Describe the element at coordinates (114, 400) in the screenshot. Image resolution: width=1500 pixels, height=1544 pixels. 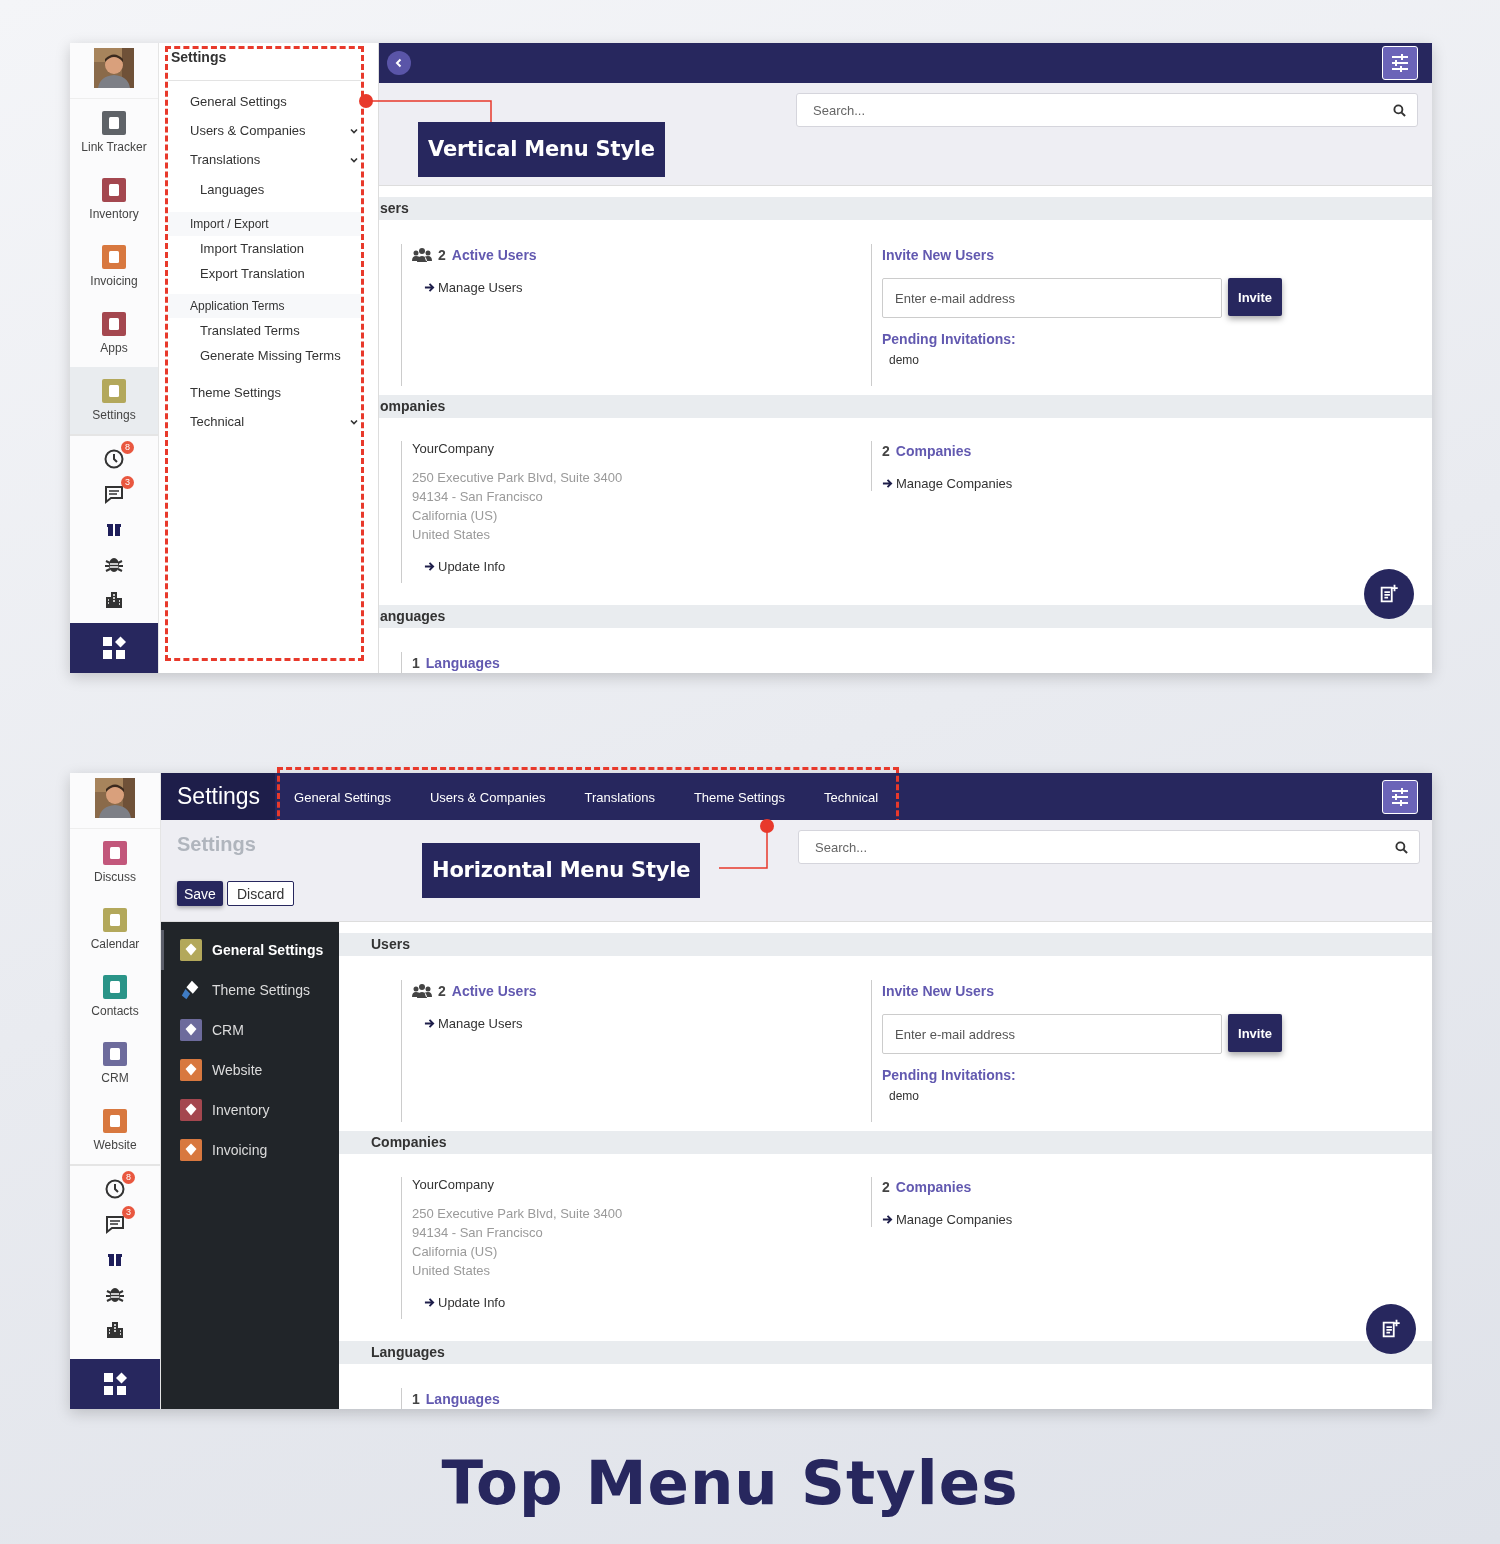
I see `app-item: Settings` at that location.